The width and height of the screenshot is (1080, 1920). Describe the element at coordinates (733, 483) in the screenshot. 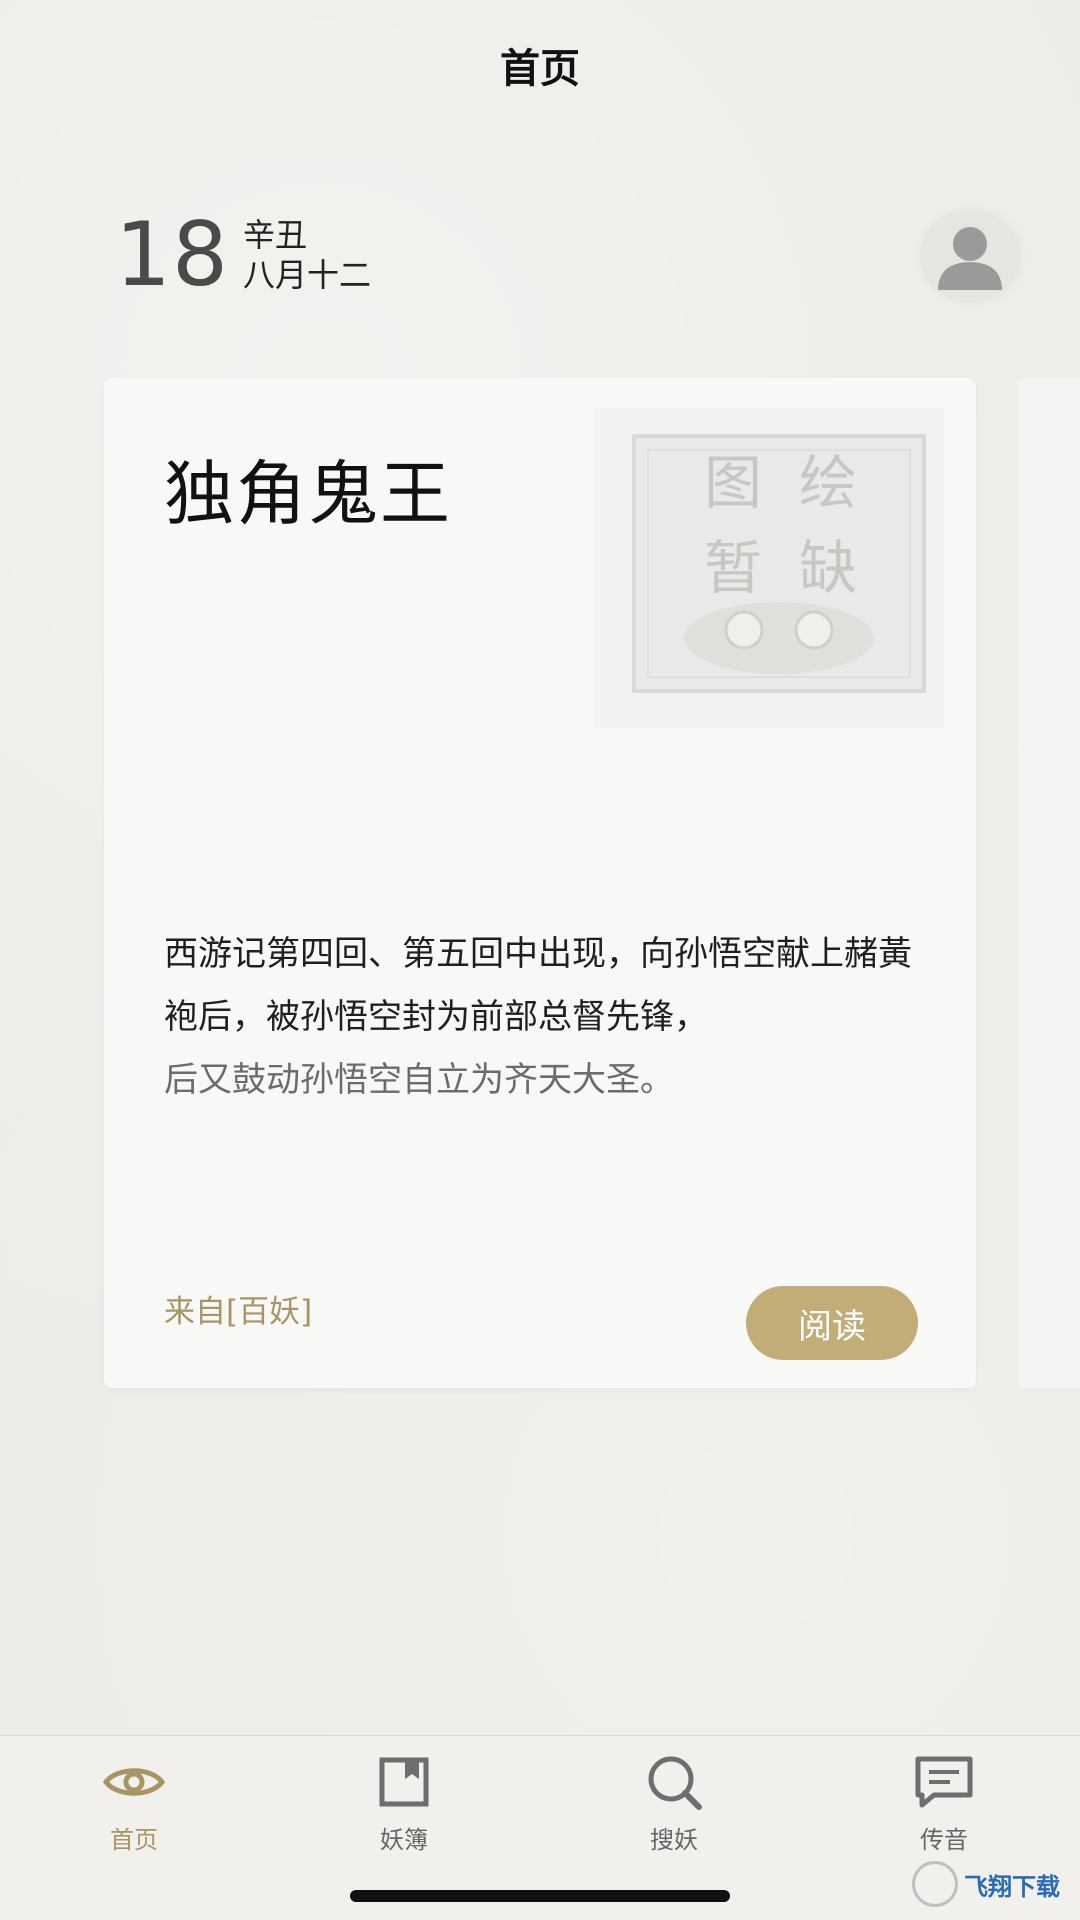

I see `seal-char-1: 图` at that location.